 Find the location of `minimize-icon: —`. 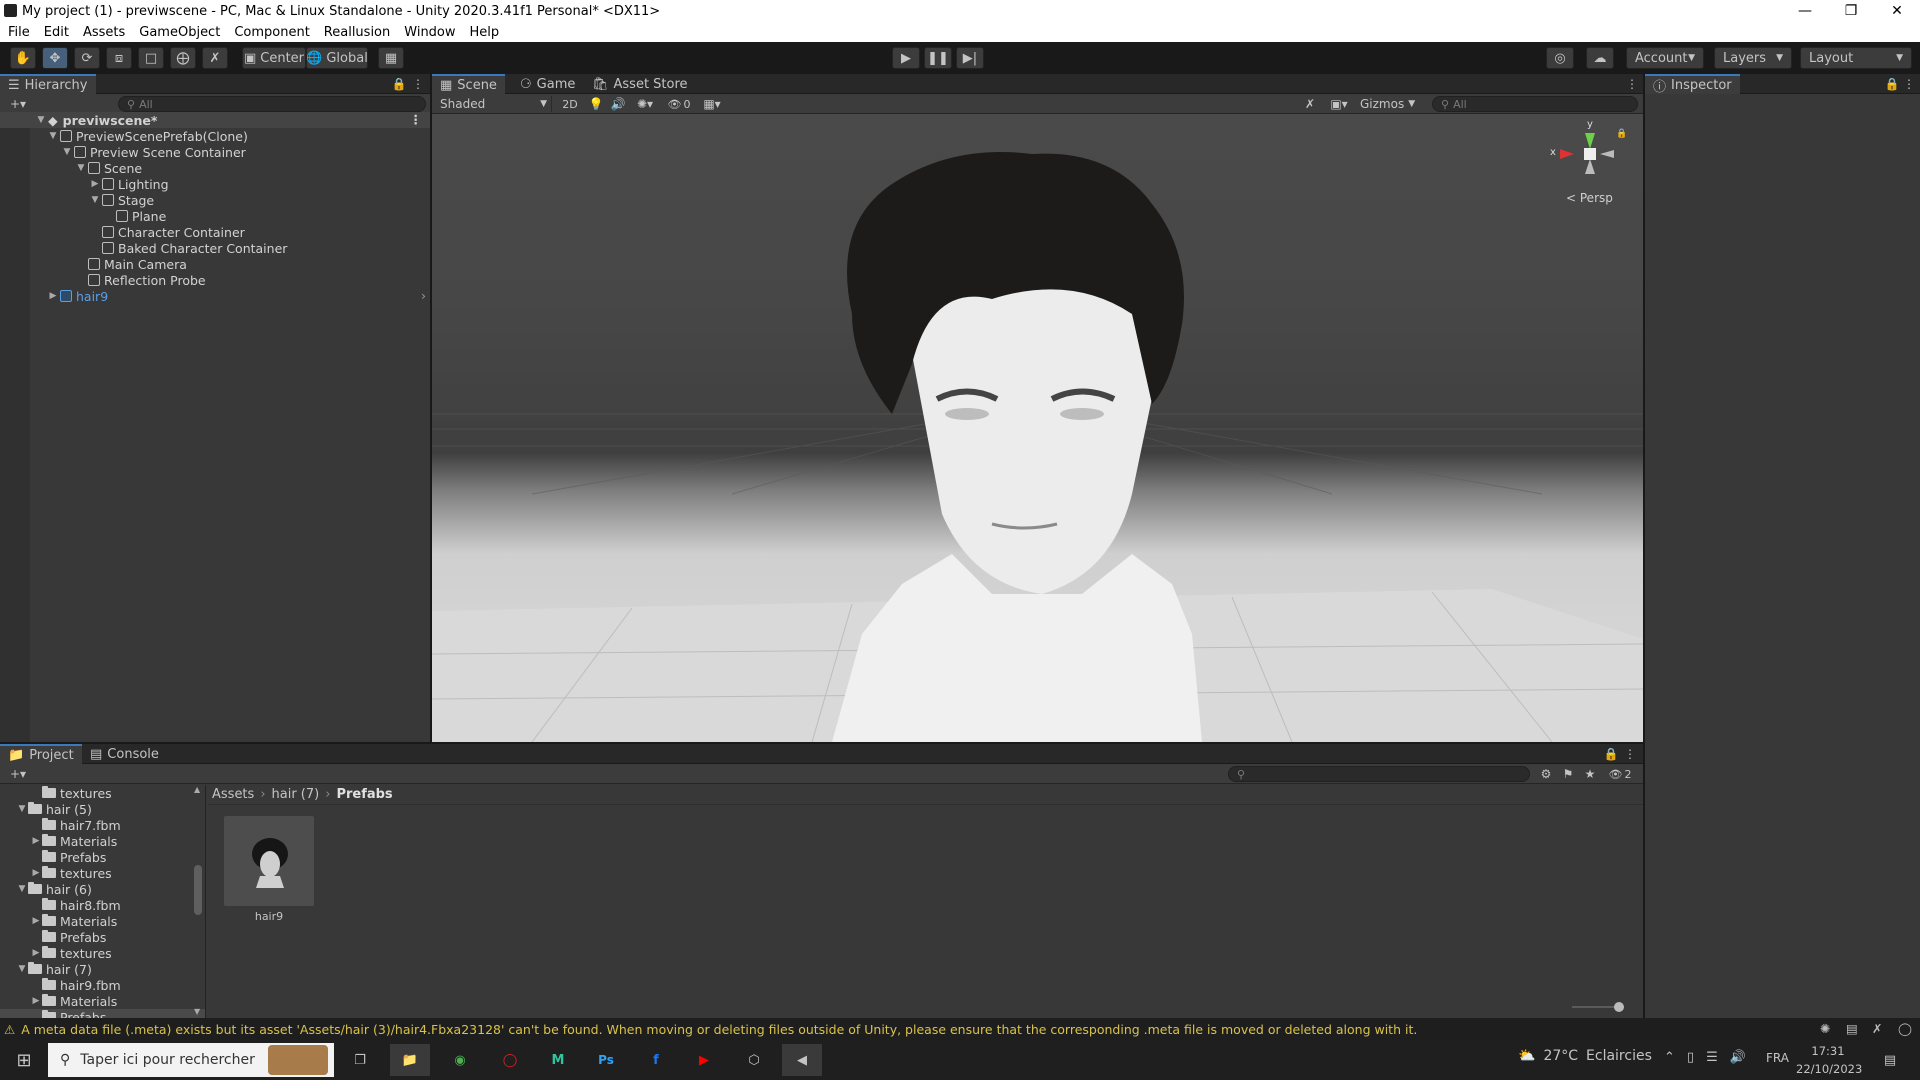

minimize-icon: — is located at coordinates (1805, 11).